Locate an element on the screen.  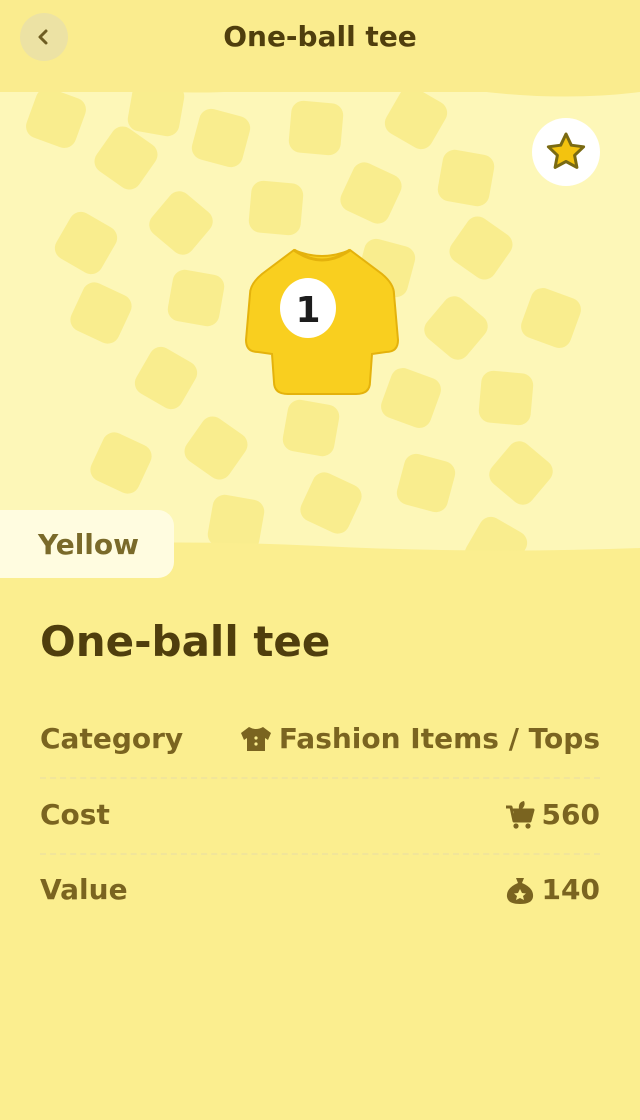
shirt-number: 1 is located at coordinates (307, 310).